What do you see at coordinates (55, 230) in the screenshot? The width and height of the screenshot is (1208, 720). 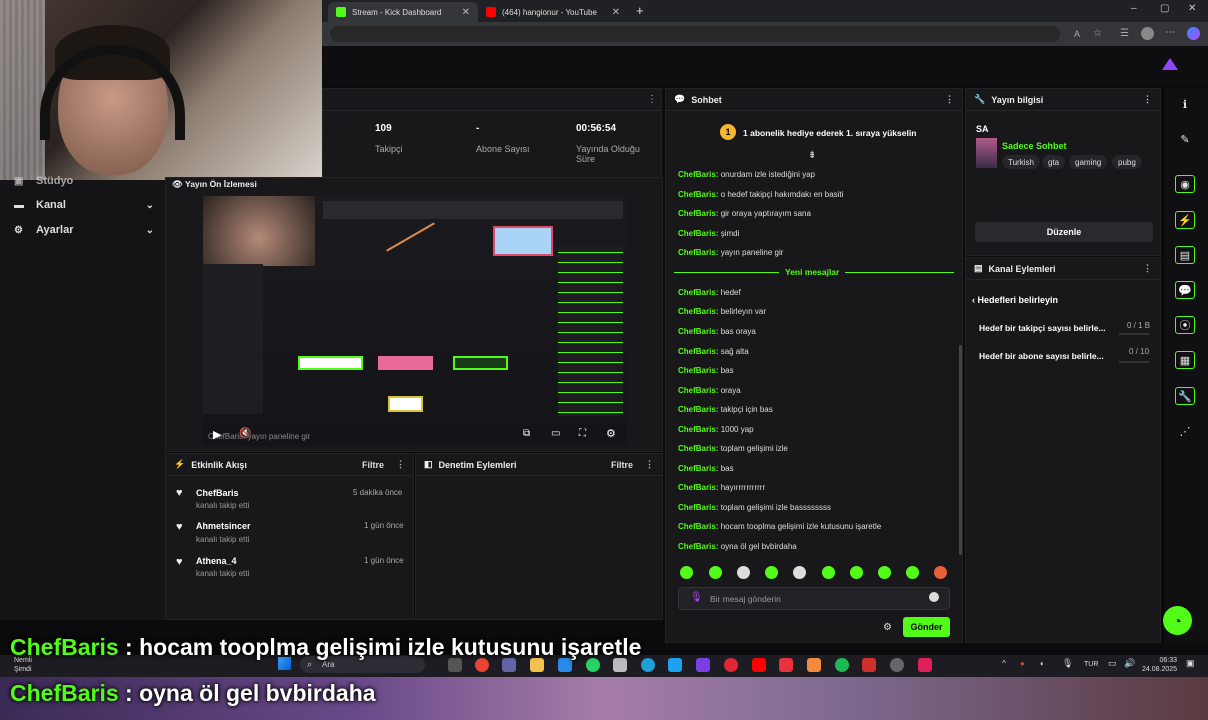 I see `sidebar-item-label: Ayarlar` at bounding box center [55, 230].